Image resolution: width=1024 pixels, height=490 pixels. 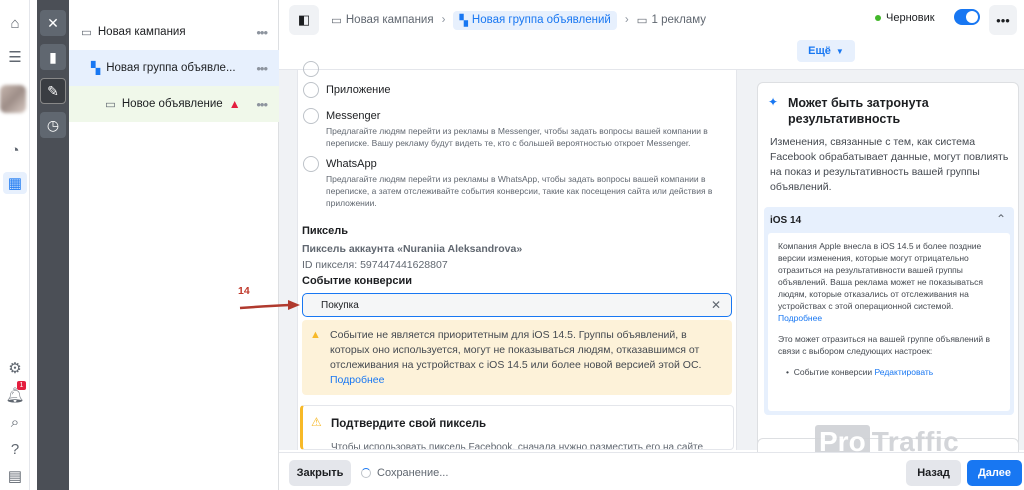 I want to click on annotation-arrow-icon, so click(x=269, y=305).